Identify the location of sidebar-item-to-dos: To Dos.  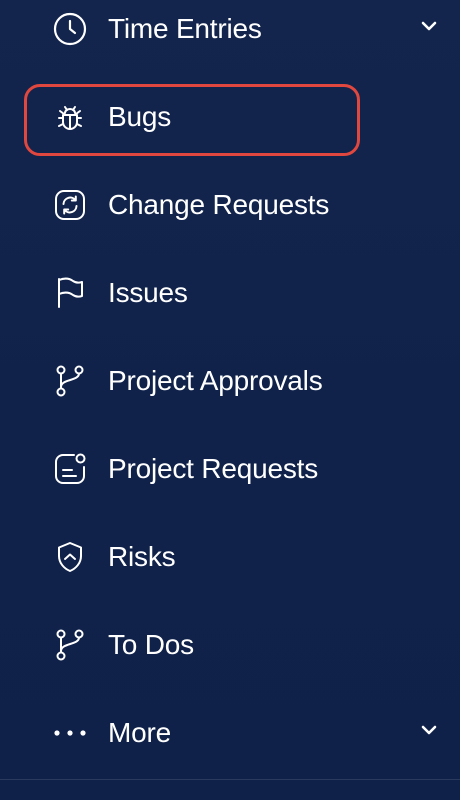
(230, 645).